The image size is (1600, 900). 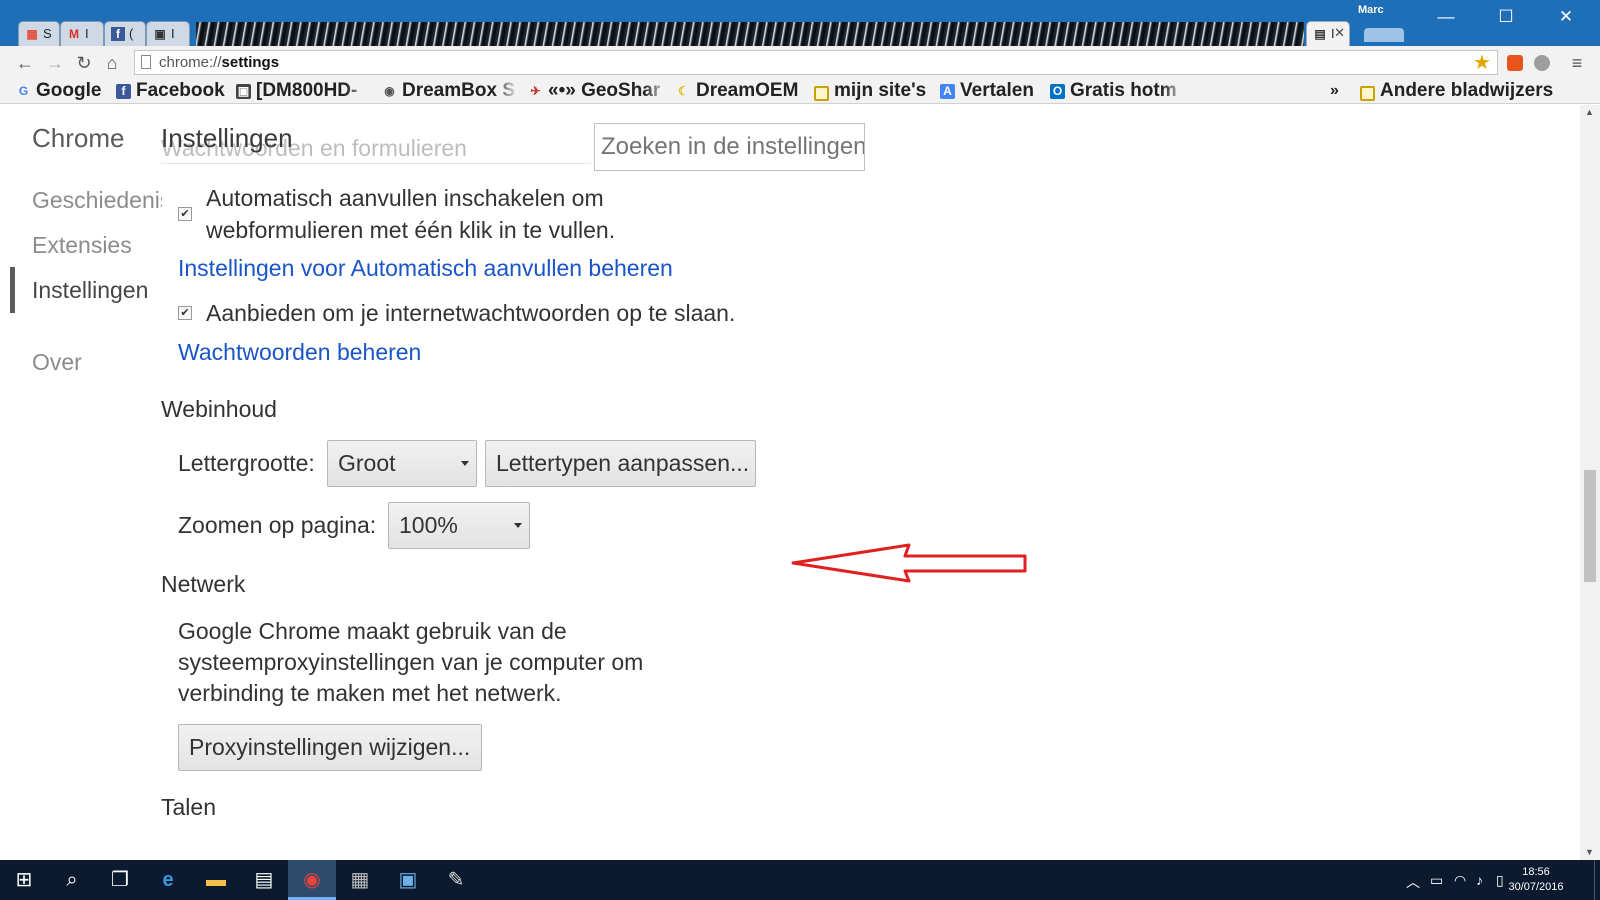 What do you see at coordinates (84, 63) in the screenshot?
I see `reload-button: ↻` at bounding box center [84, 63].